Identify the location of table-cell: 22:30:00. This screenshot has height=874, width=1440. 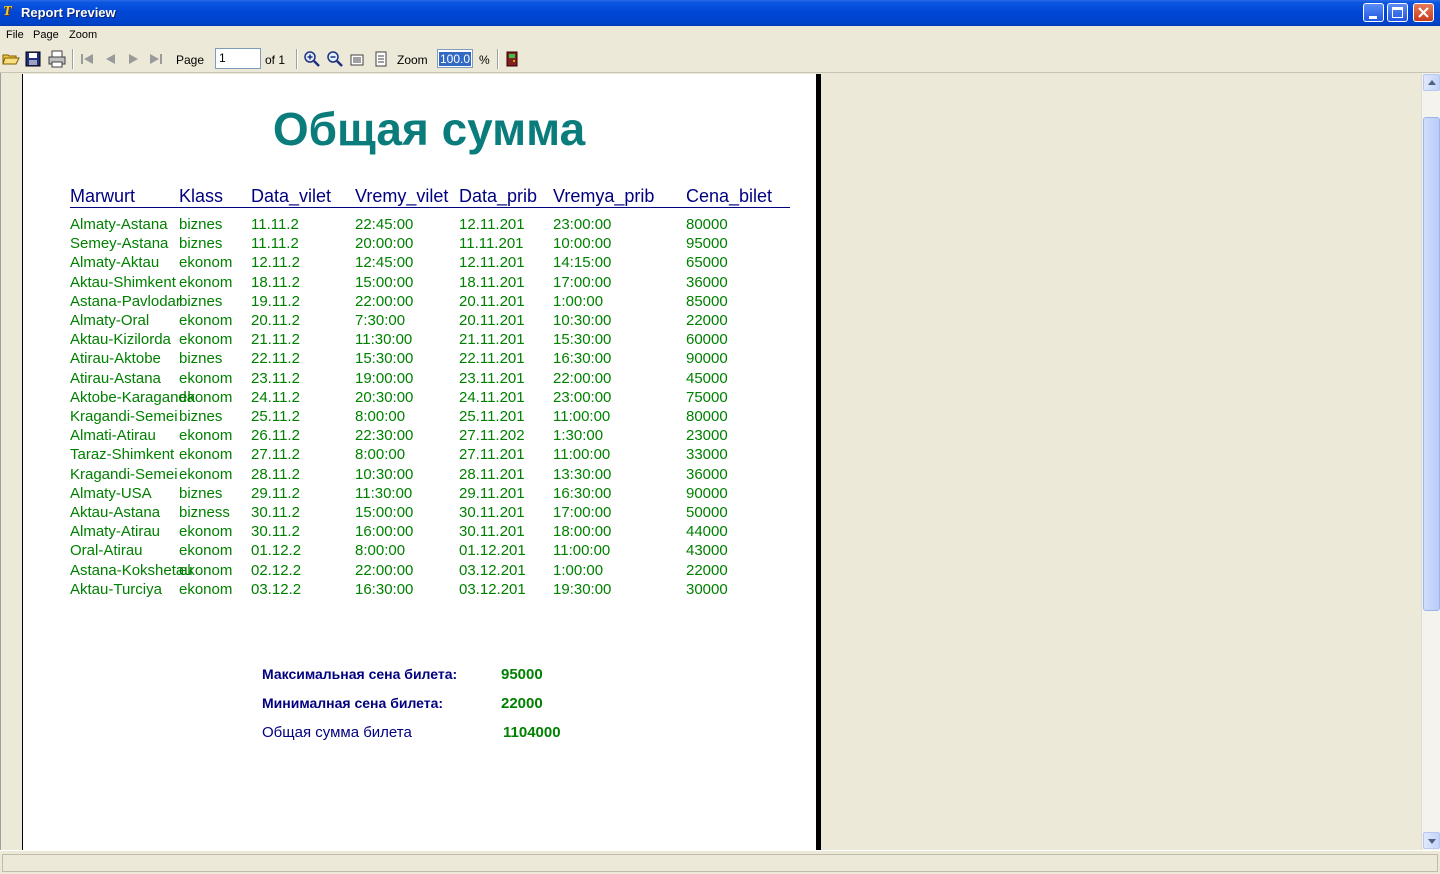
(384, 436).